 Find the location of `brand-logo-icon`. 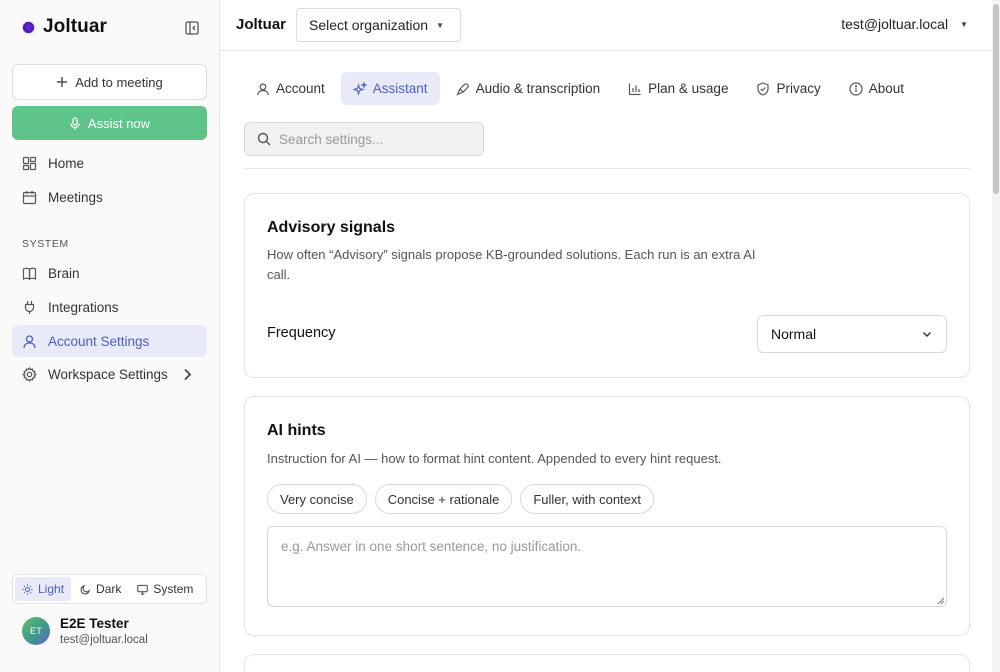

brand-logo-icon is located at coordinates (28, 27).